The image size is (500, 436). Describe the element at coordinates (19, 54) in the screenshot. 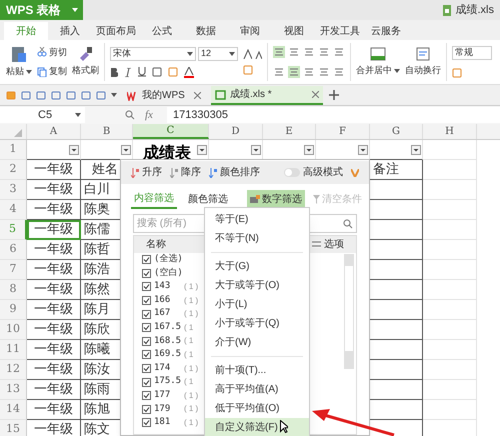

I see `clipboard-icon` at that location.